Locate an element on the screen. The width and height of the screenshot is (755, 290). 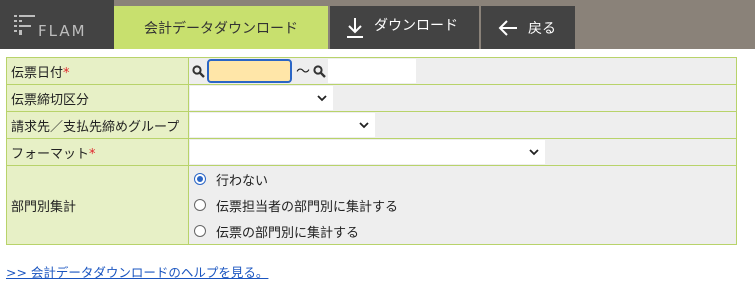
back-label: 戻る is located at coordinates (542, 28).